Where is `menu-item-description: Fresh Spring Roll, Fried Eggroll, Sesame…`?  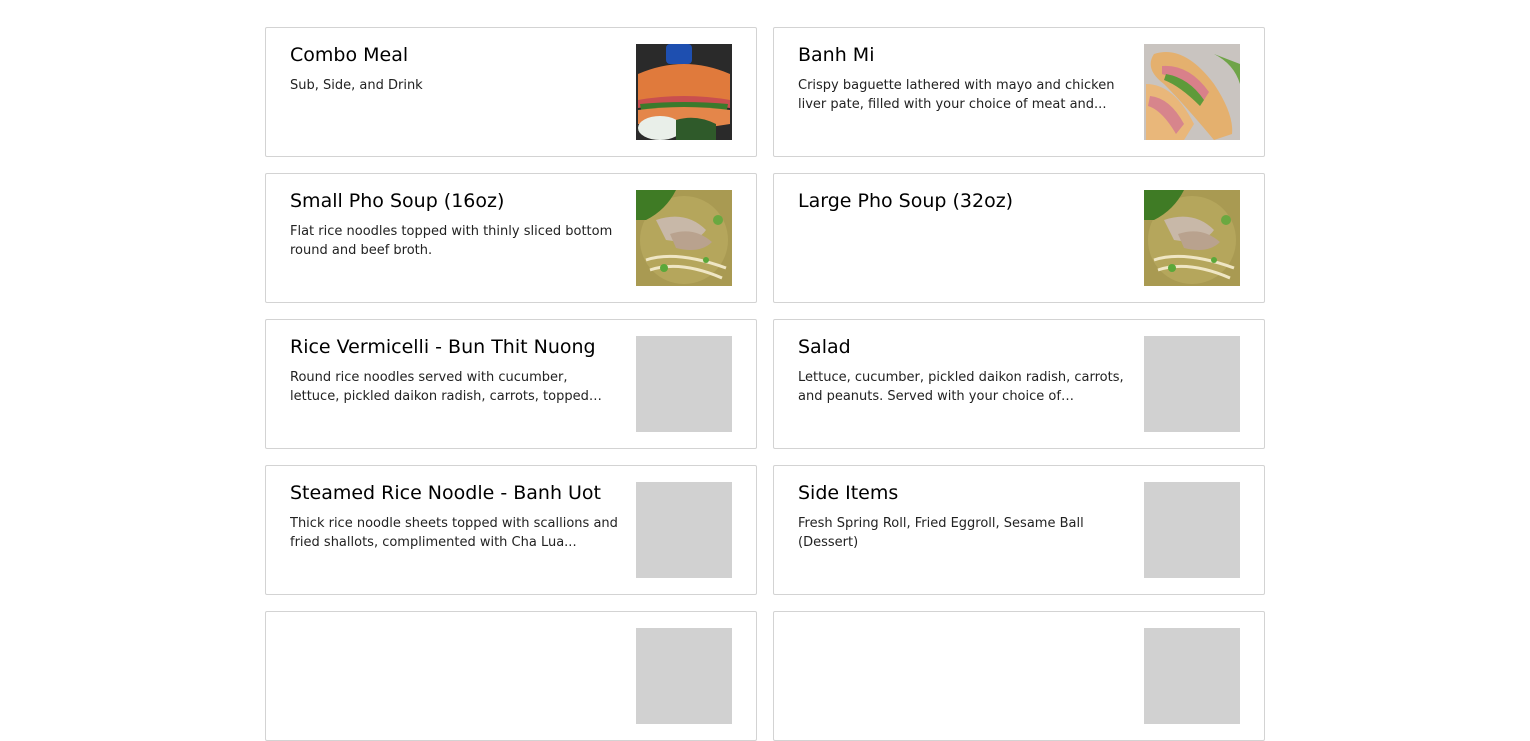
menu-item-description: Fresh Spring Roll, Fried Eggroll, Sesame… is located at coordinates (941, 533).